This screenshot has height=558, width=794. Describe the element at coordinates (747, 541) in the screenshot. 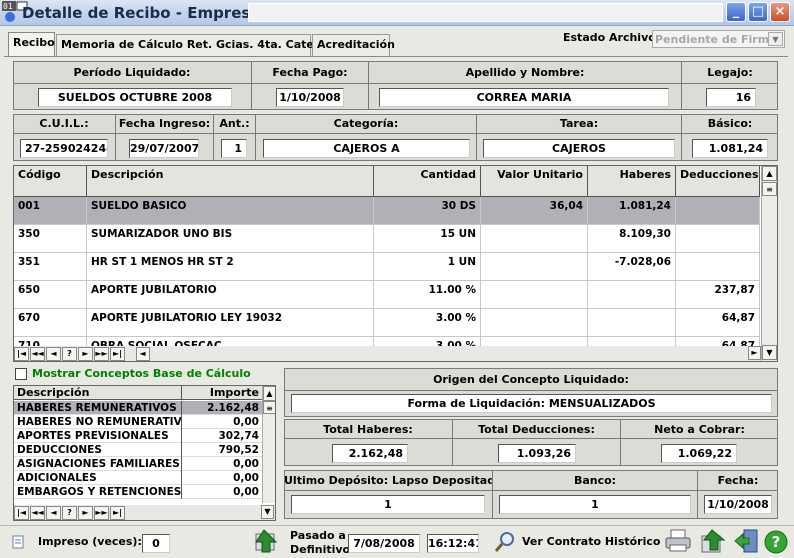

I see `exit-icon` at that location.